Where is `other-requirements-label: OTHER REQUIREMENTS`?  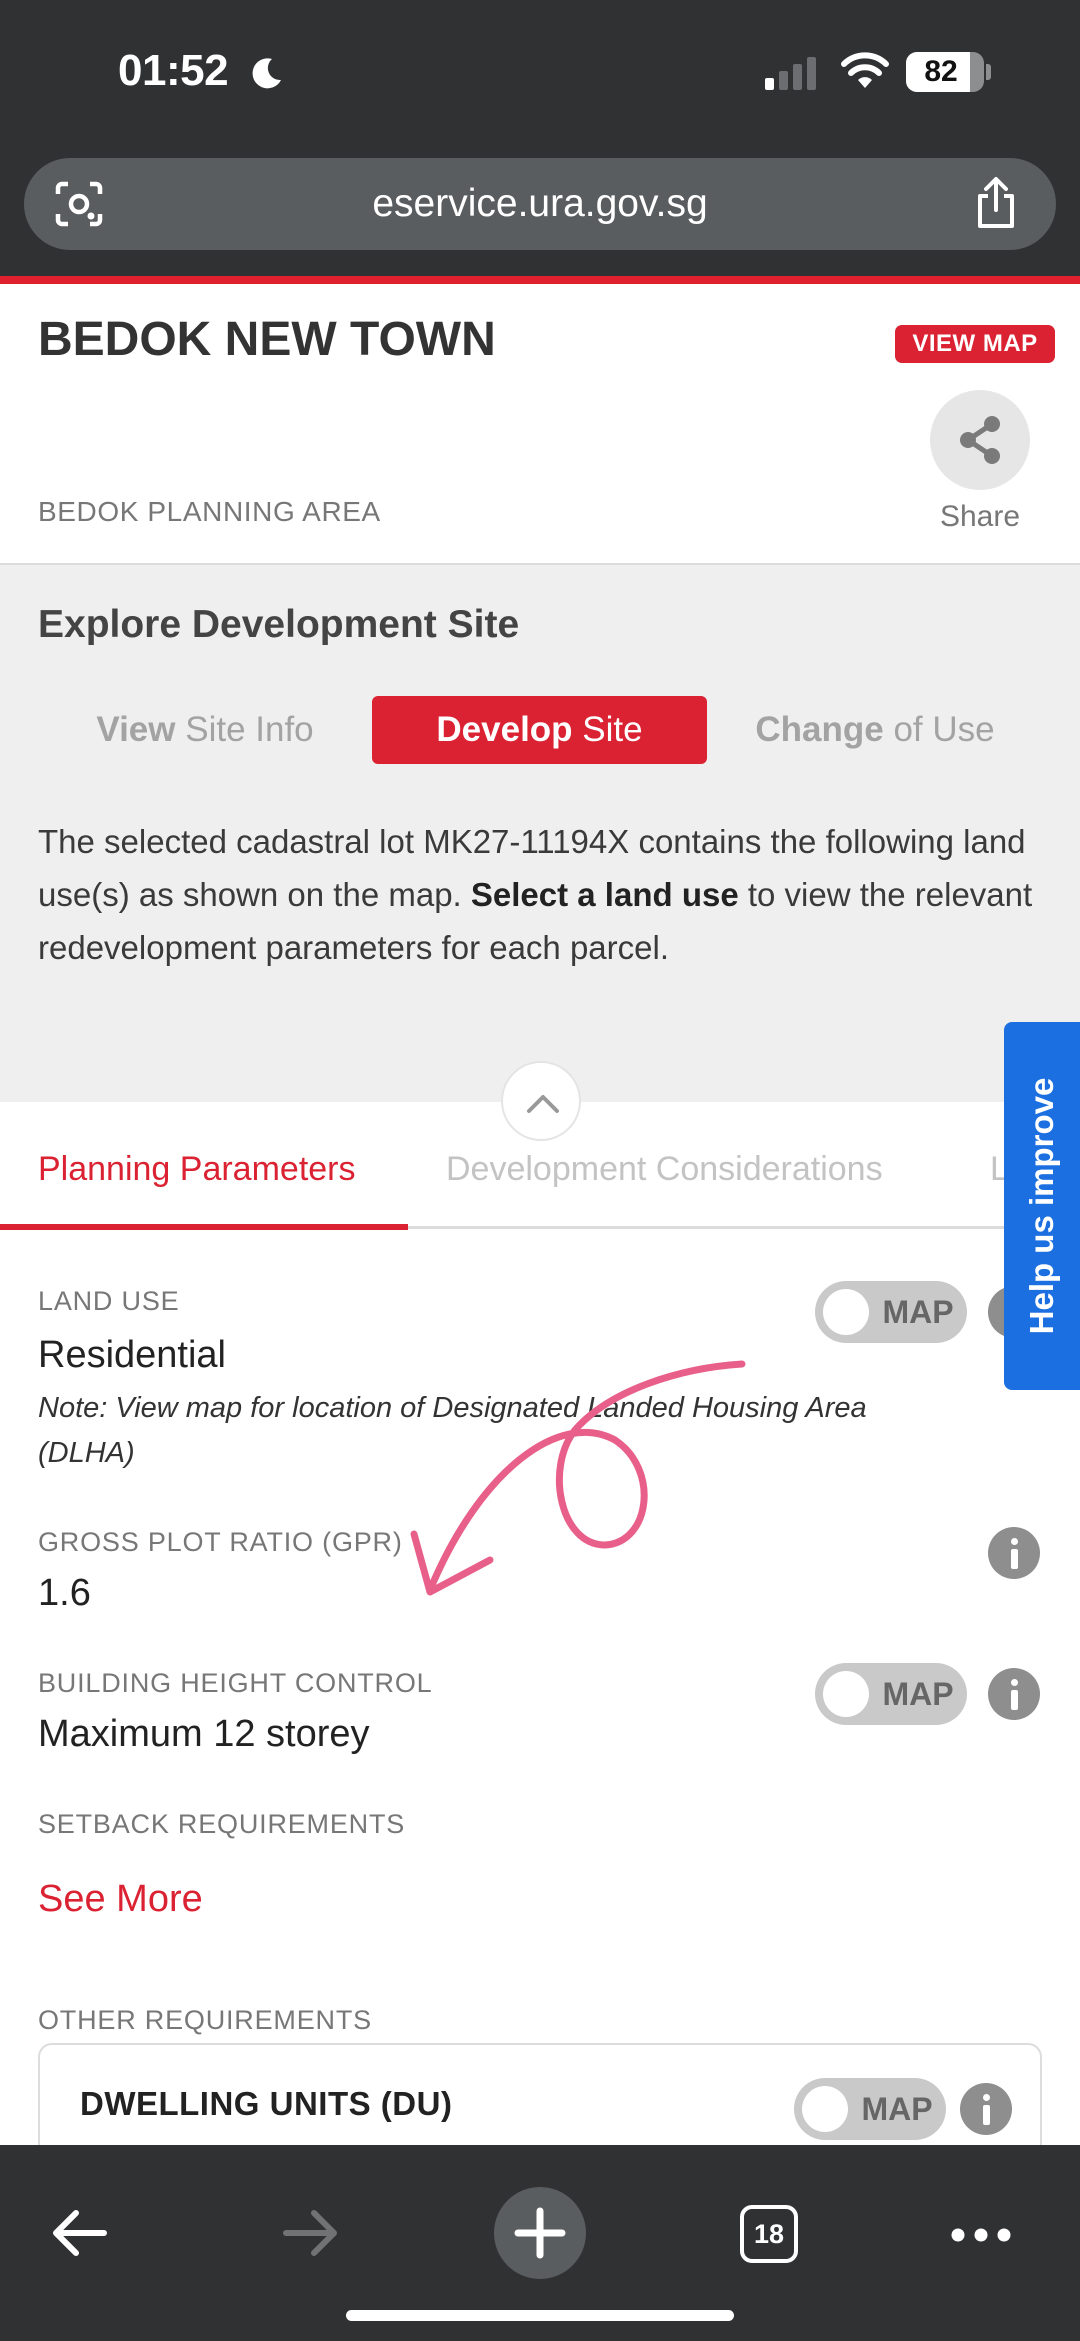 other-requirements-label: OTHER REQUIREMENTS is located at coordinates (205, 2020).